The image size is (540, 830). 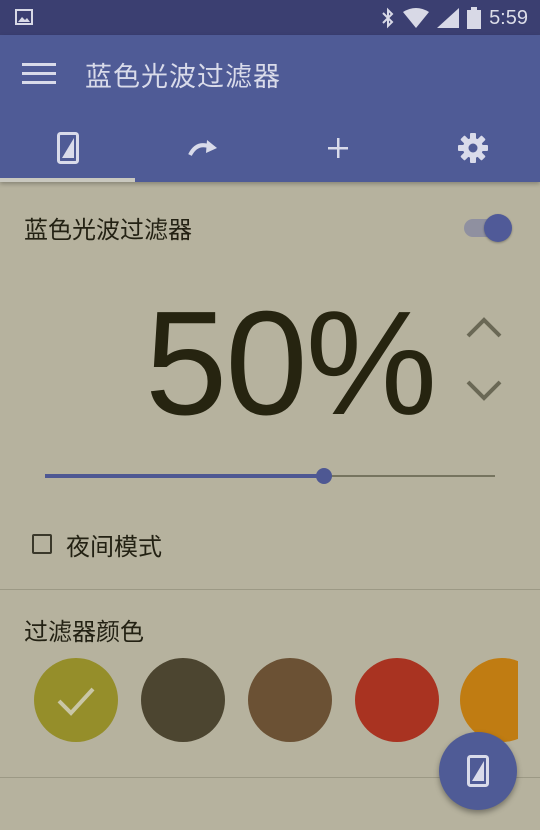 I want to click on increase-button, so click(x=484, y=326).